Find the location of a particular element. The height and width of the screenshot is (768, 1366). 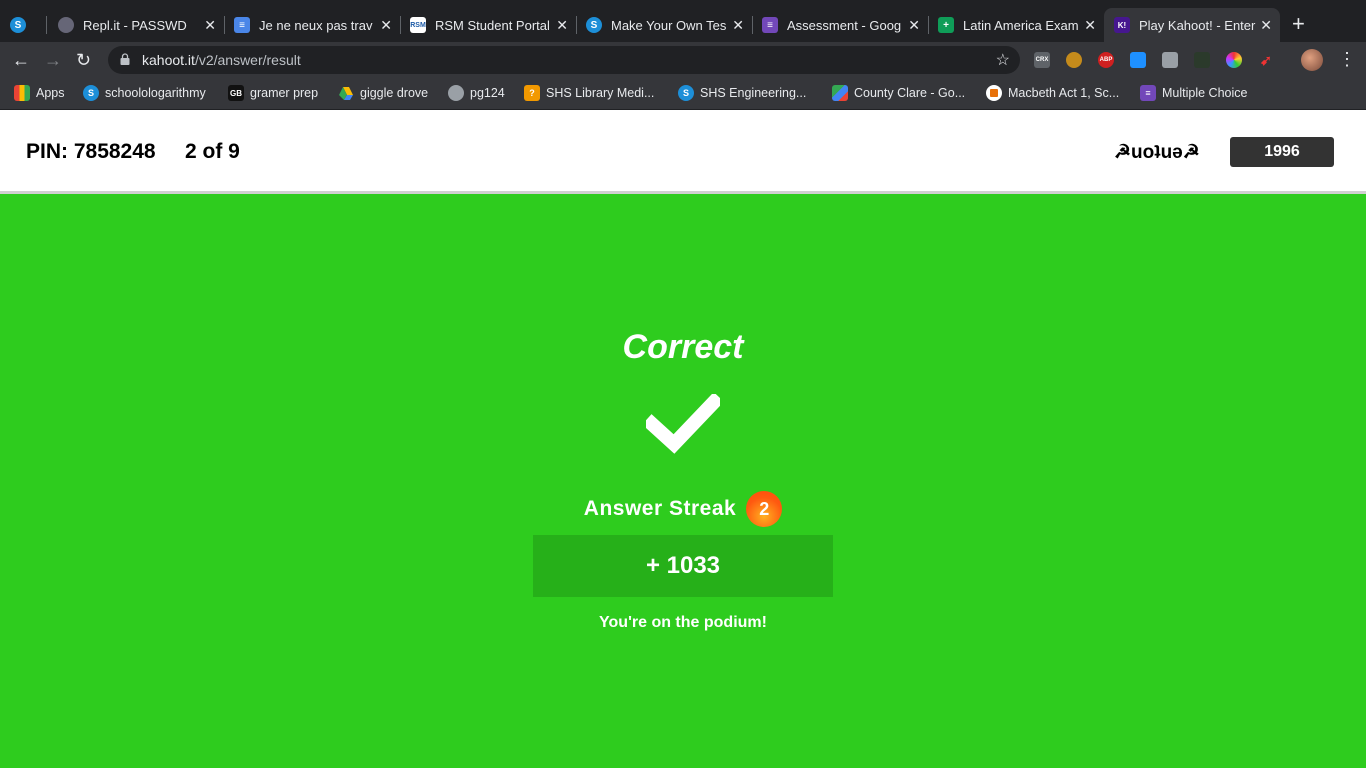

tab-title: RSM Student Portal is located at coordinates (492, 25).